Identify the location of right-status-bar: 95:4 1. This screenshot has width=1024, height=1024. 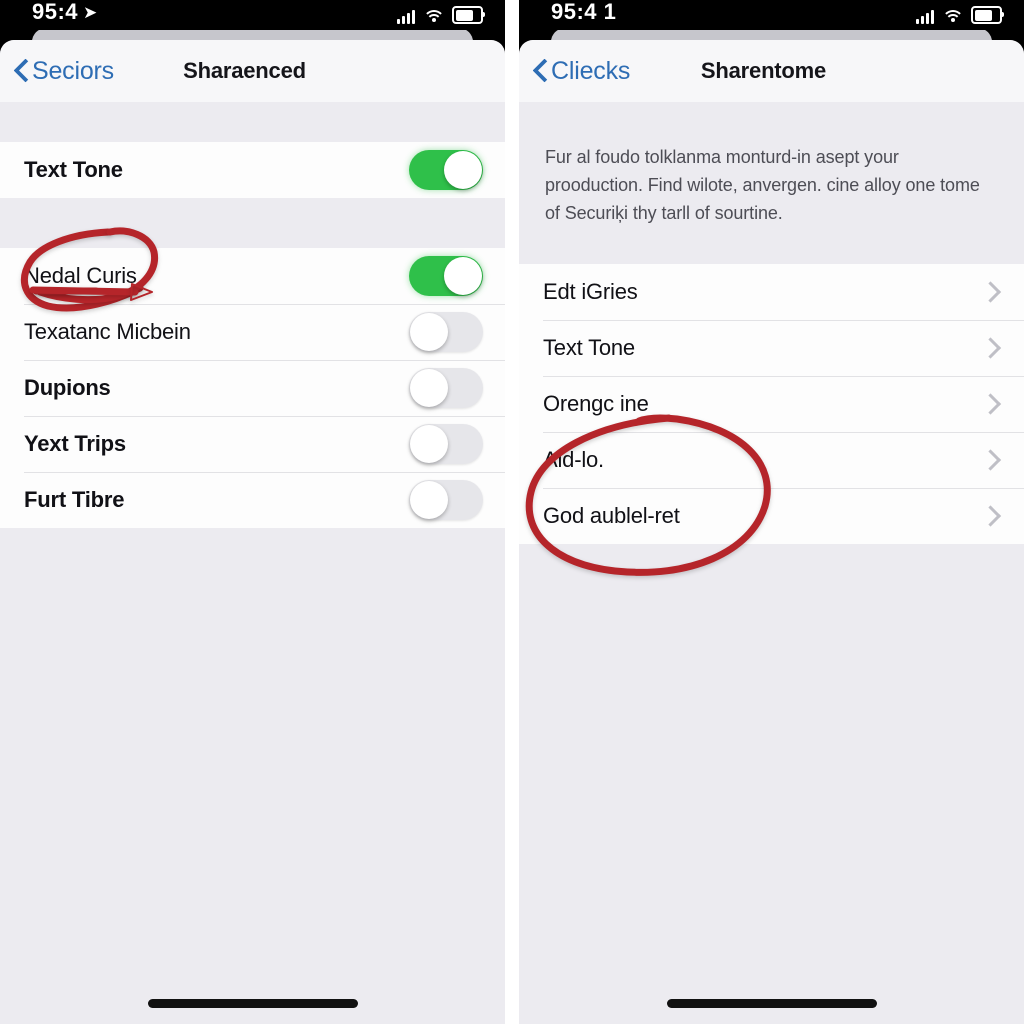
(771, 15).